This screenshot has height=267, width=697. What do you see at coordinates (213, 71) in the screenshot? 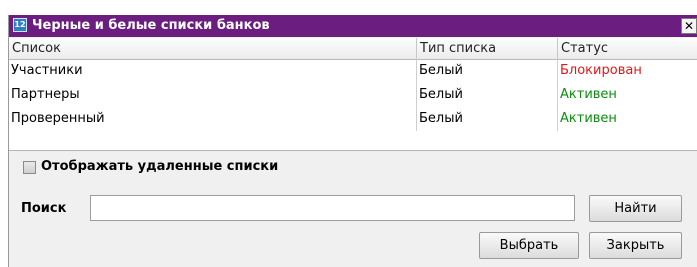
I see `list-name-cell: Участники` at bounding box center [213, 71].